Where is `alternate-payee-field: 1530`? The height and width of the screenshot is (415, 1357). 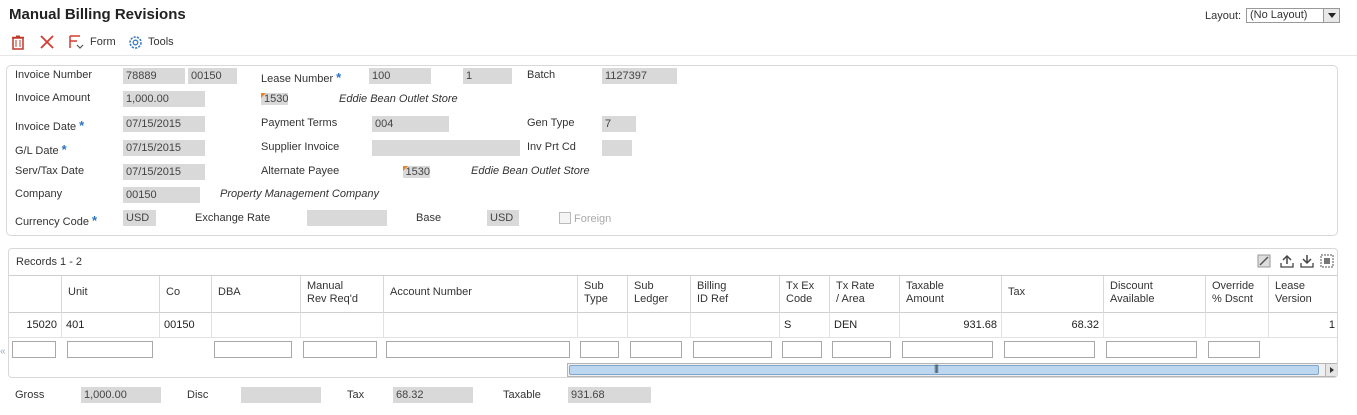 alternate-payee-field: 1530 is located at coordinates (416, 172).